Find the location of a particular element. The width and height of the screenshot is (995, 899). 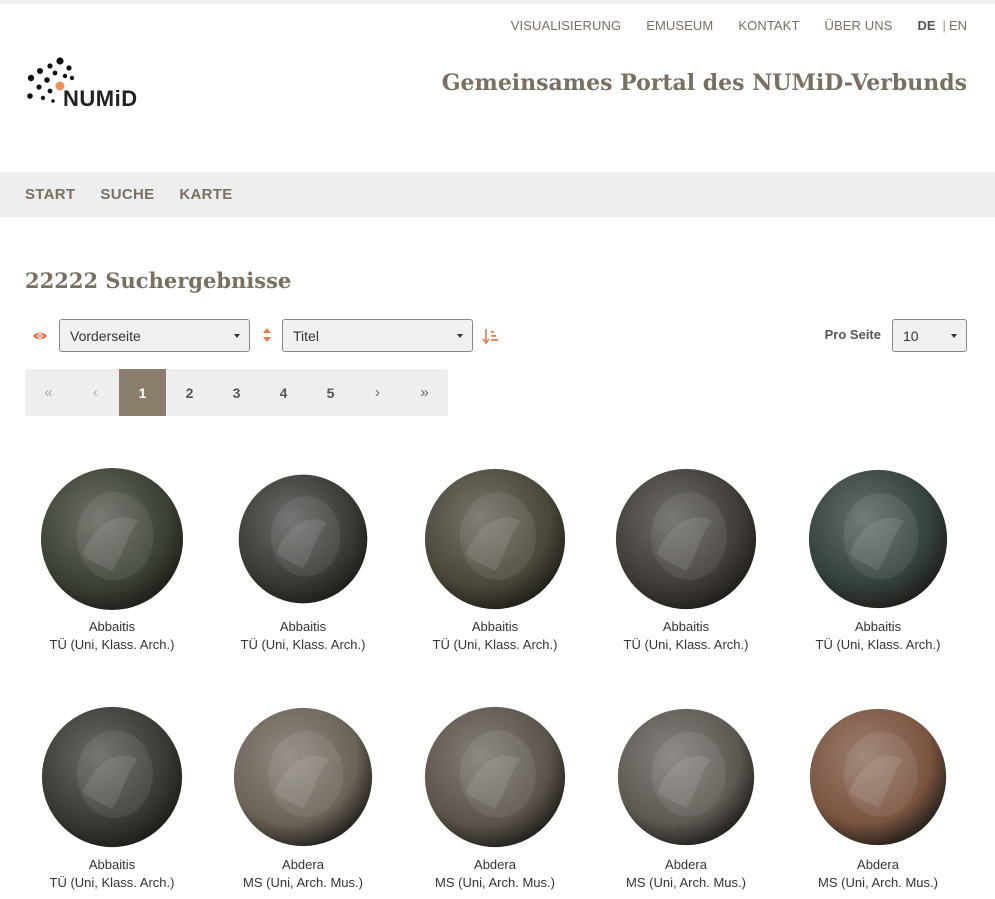

pagination: « ‹ 1 2 3 4 5 › » is located at coordinates (236, 392).